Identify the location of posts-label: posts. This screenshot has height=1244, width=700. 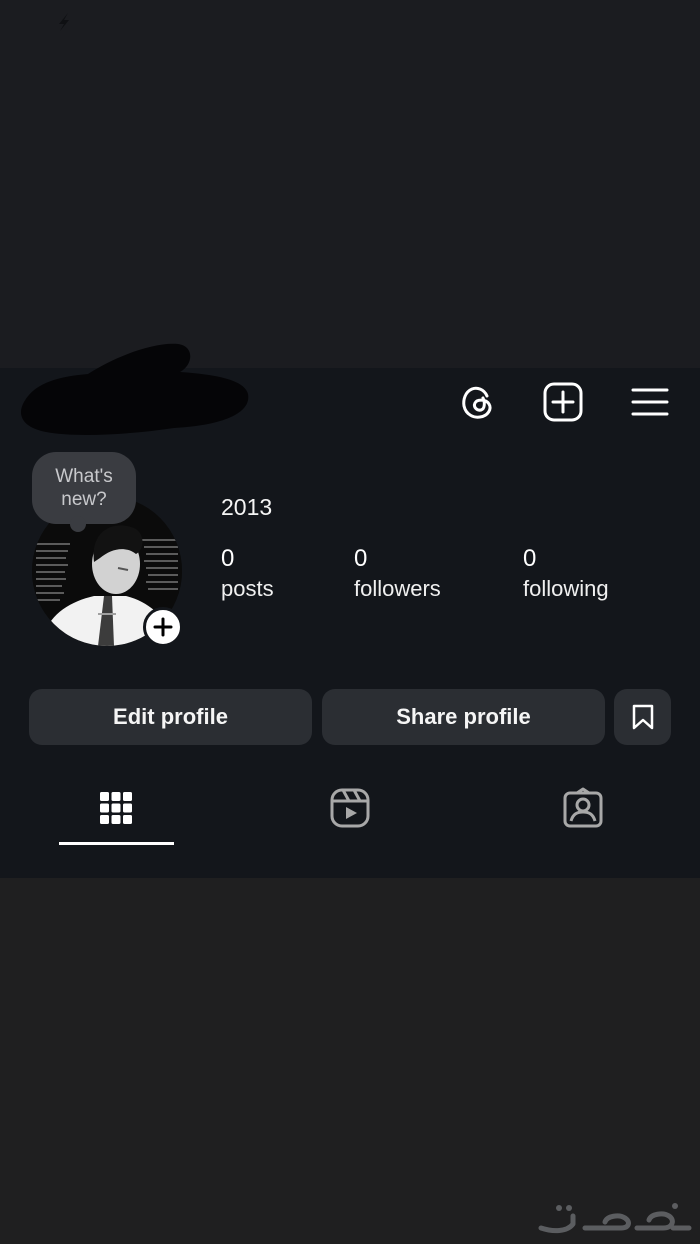
(247, 588).